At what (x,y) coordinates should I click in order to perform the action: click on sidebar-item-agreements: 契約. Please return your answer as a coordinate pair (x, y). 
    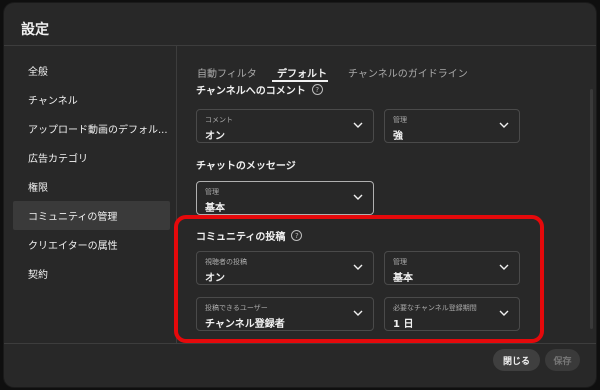
    Looking at the image, I should click on (91, 273).